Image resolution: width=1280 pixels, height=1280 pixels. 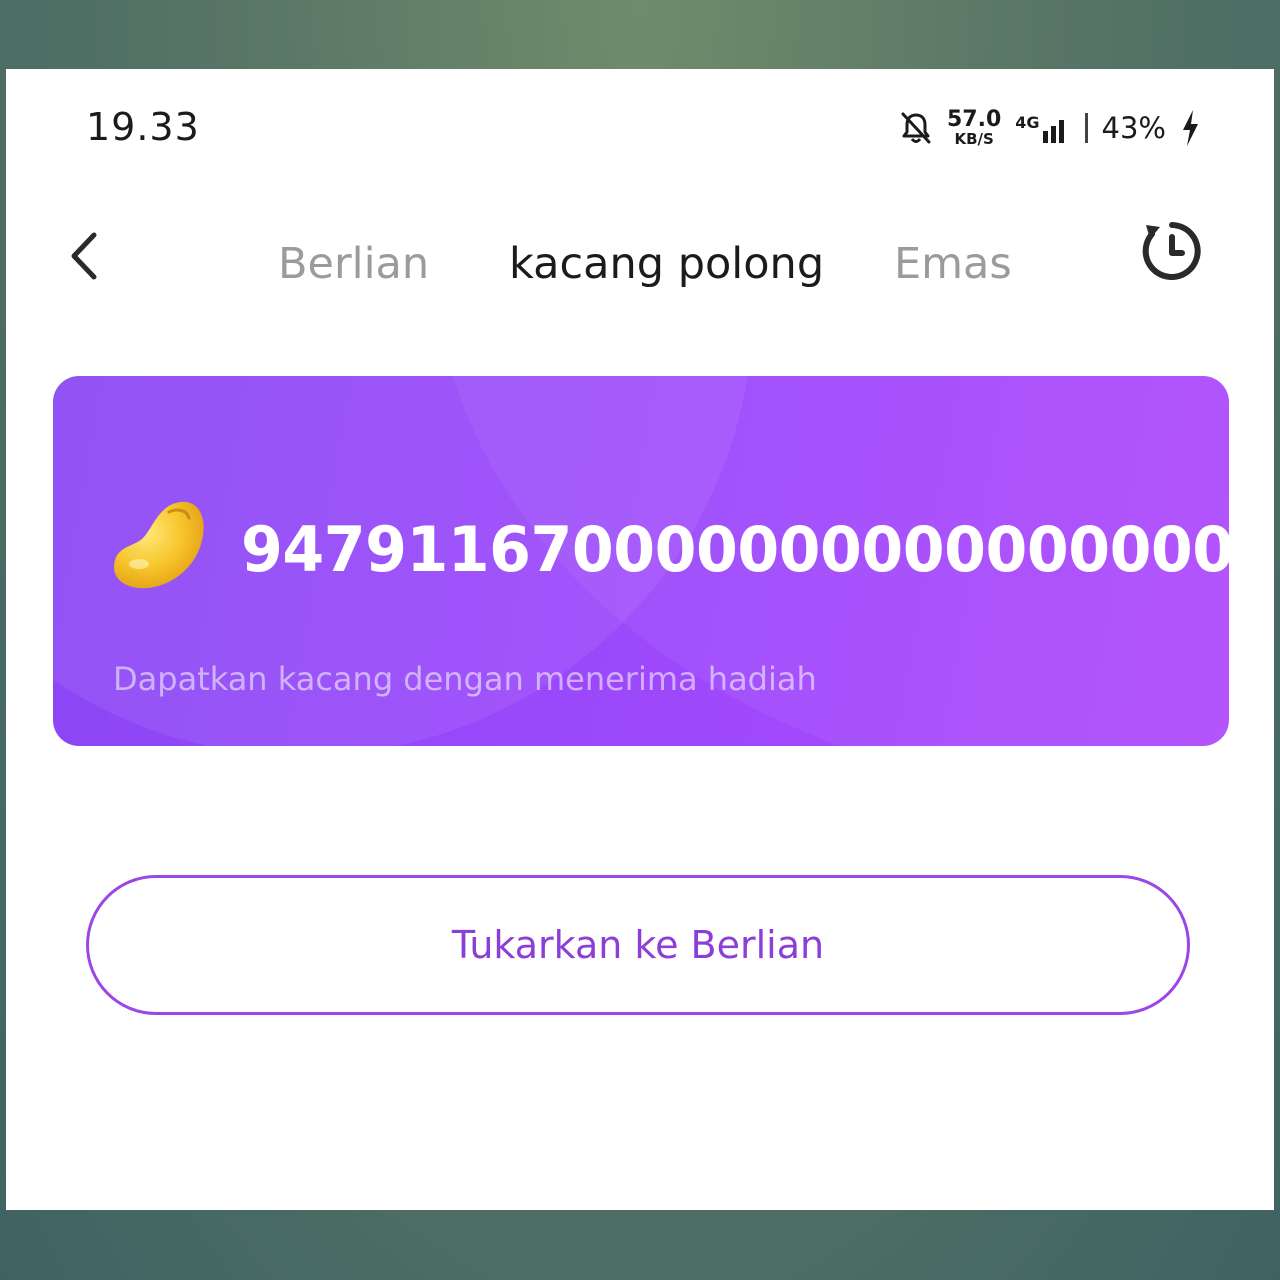 I want to click on back-button, so click(x=87, y=256).